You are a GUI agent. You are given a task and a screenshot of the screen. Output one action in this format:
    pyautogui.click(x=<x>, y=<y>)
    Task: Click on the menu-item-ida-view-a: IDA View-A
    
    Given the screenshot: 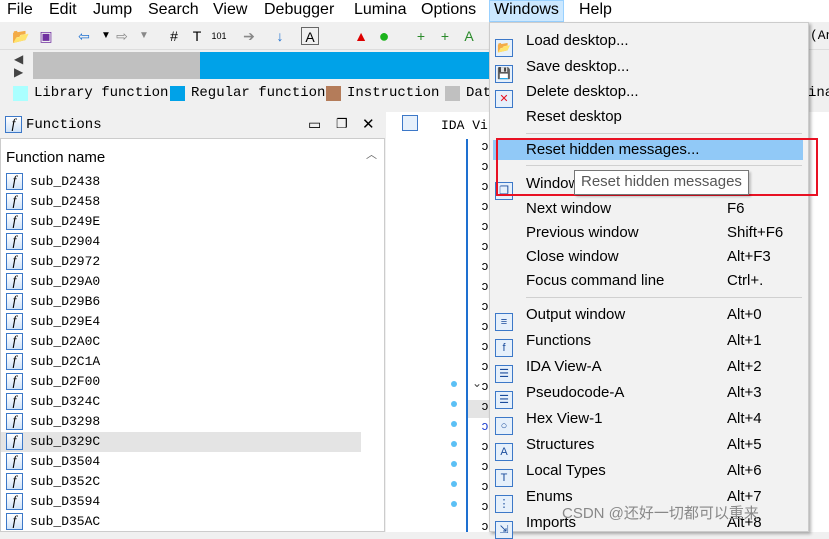 What is the action you would take?
    pyautogui.click(x=564, y=366)
    